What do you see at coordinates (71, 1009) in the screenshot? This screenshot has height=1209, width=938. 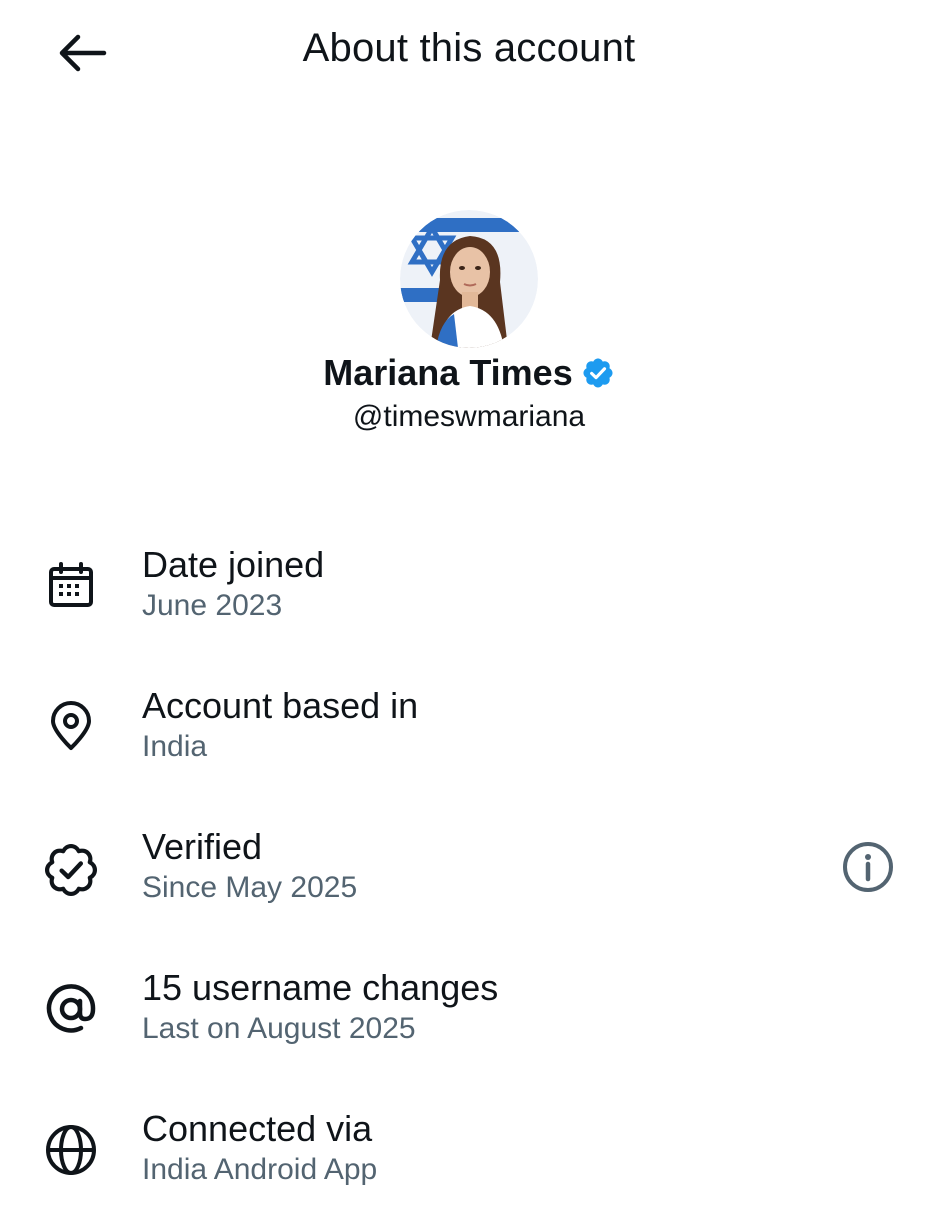 I see `at-sign-icon` at bounding box center [71, 1009].